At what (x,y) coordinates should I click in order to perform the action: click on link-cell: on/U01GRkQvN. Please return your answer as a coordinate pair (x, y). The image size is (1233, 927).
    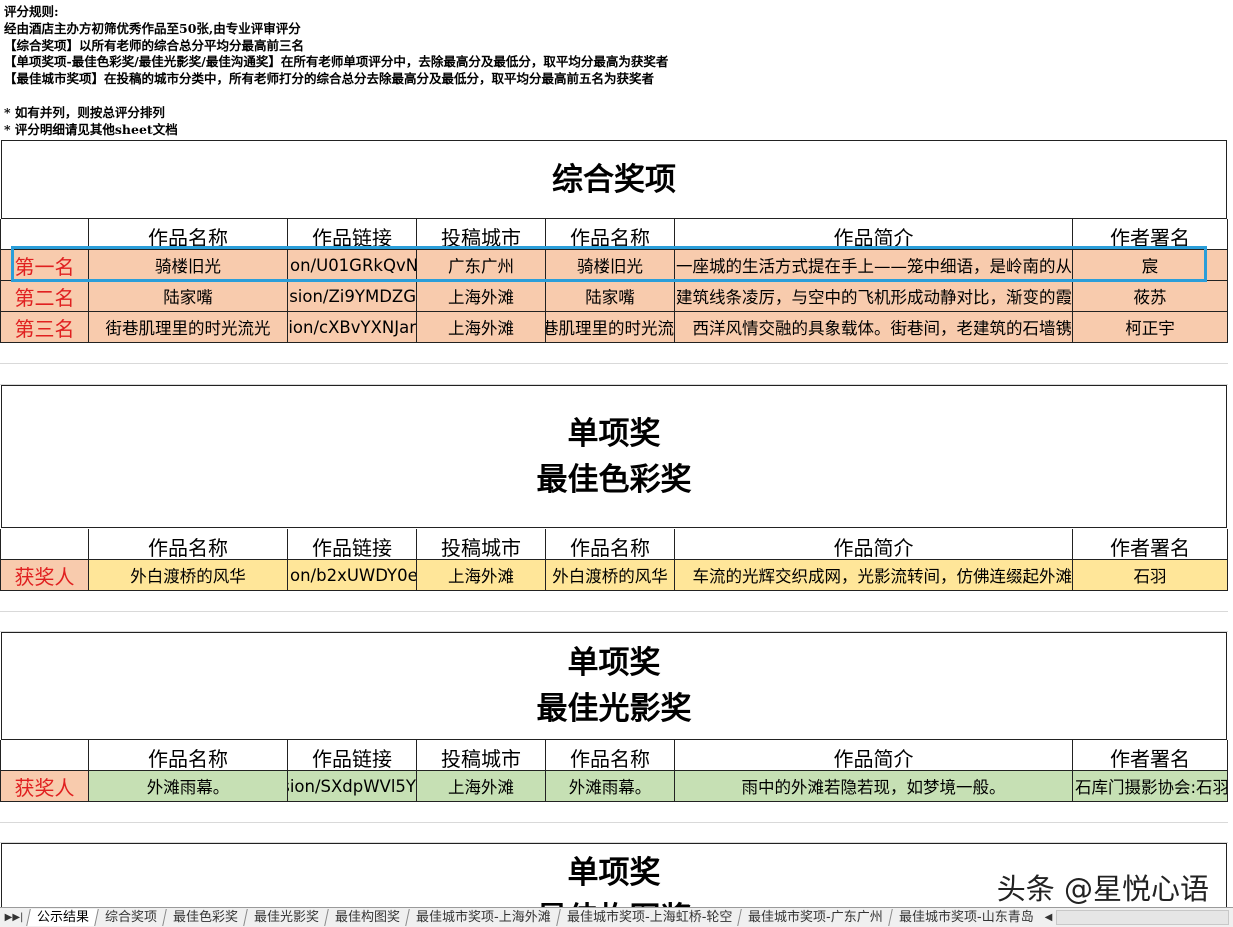
    Looking at the image, I should click on (352, 265).